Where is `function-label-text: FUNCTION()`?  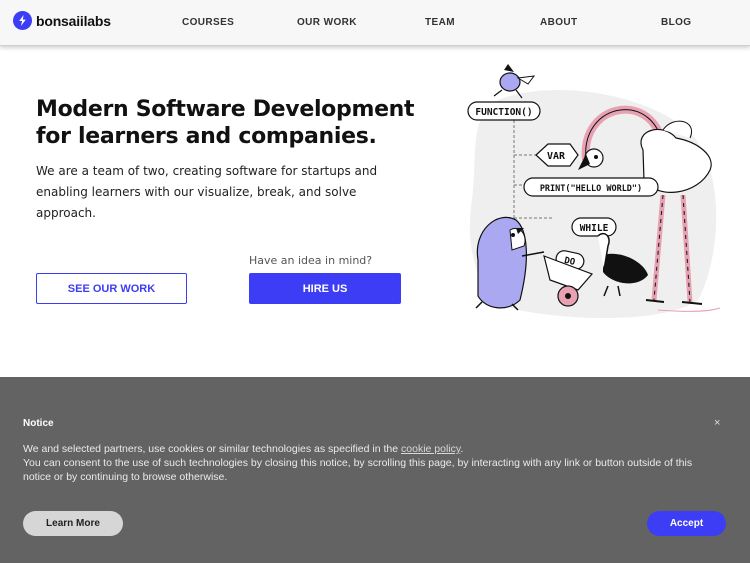
function-label-text: FUNCTION() is located at coordinates (503, 112).